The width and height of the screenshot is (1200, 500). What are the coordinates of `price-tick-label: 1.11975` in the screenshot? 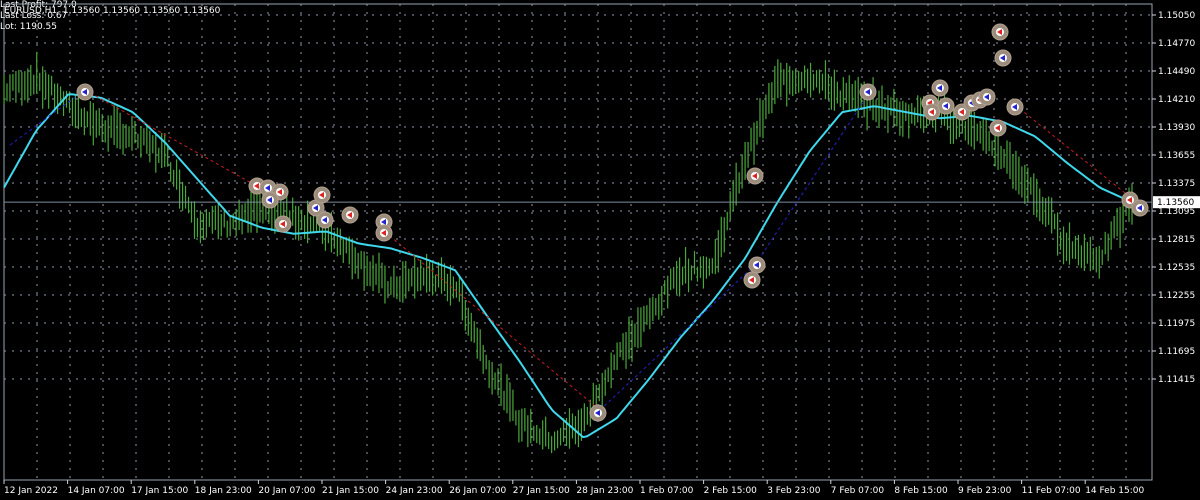 It's located at (1176, 324).